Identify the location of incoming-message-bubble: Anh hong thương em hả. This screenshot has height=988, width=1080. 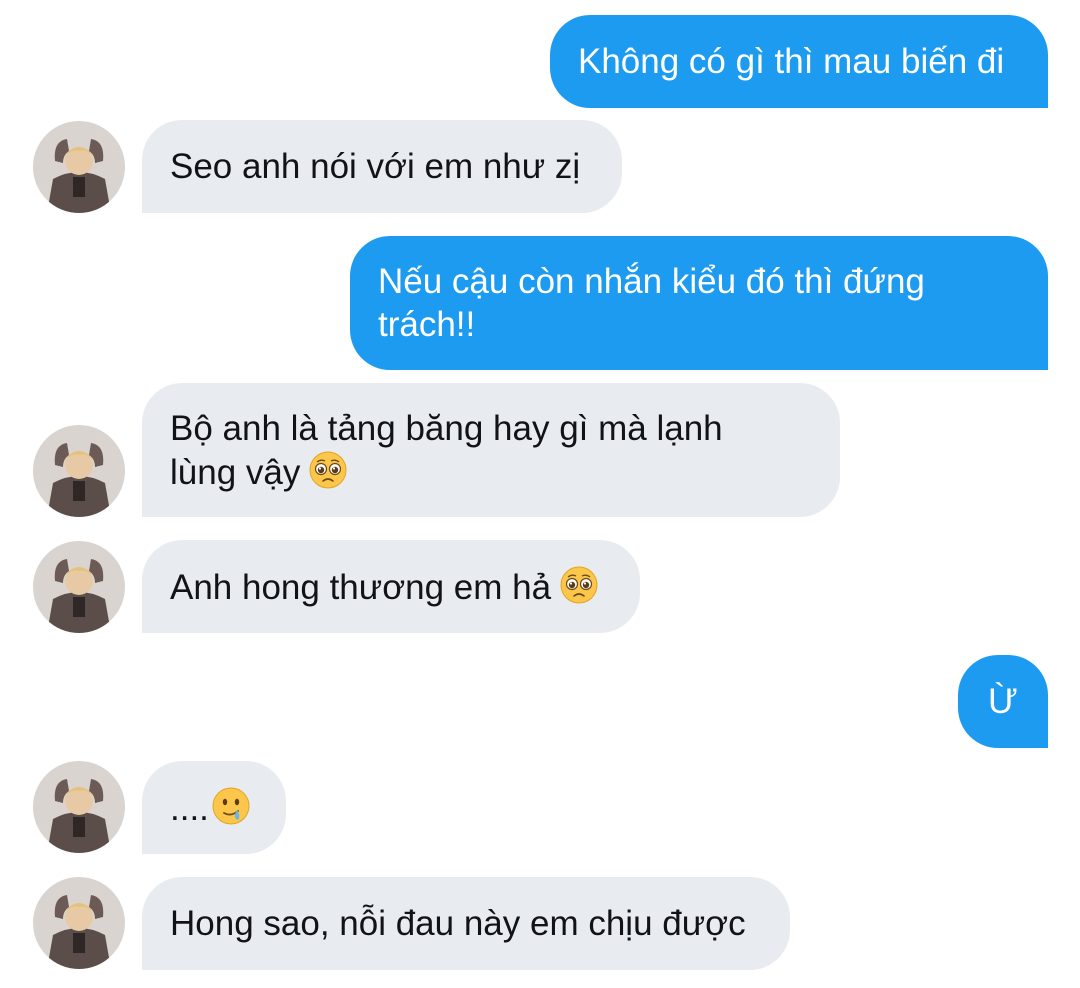
(391, 586).